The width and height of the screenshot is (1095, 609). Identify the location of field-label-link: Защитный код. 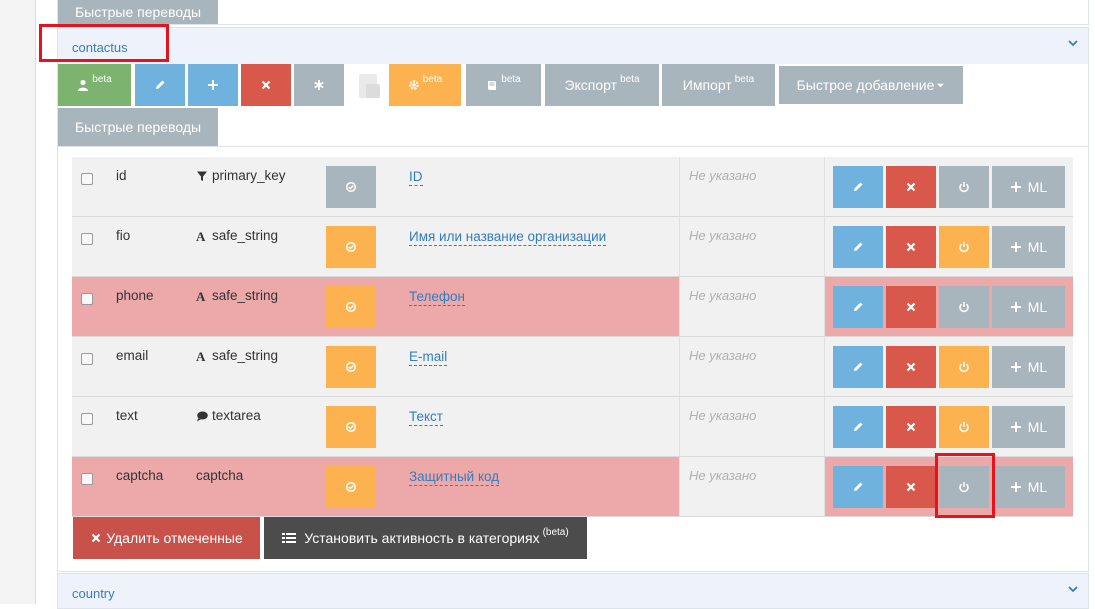
(454, 477).